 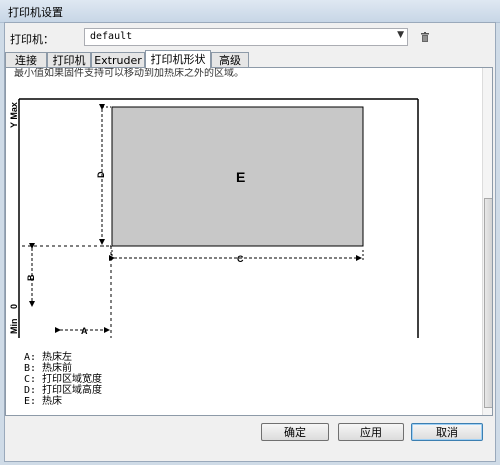 What do you see at coordinates (295, 432) in the screenshot?
I see `ok-button: 确定` at bounding box center [295, 432].